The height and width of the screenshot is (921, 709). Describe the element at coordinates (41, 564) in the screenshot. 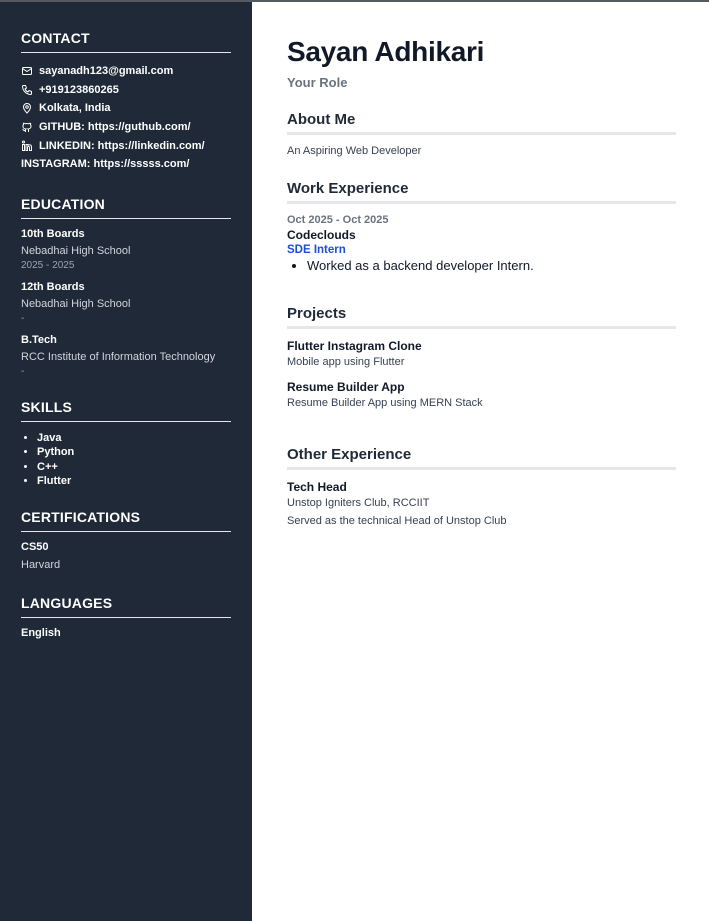

I see `certification-issuer: Harvard` at that location.